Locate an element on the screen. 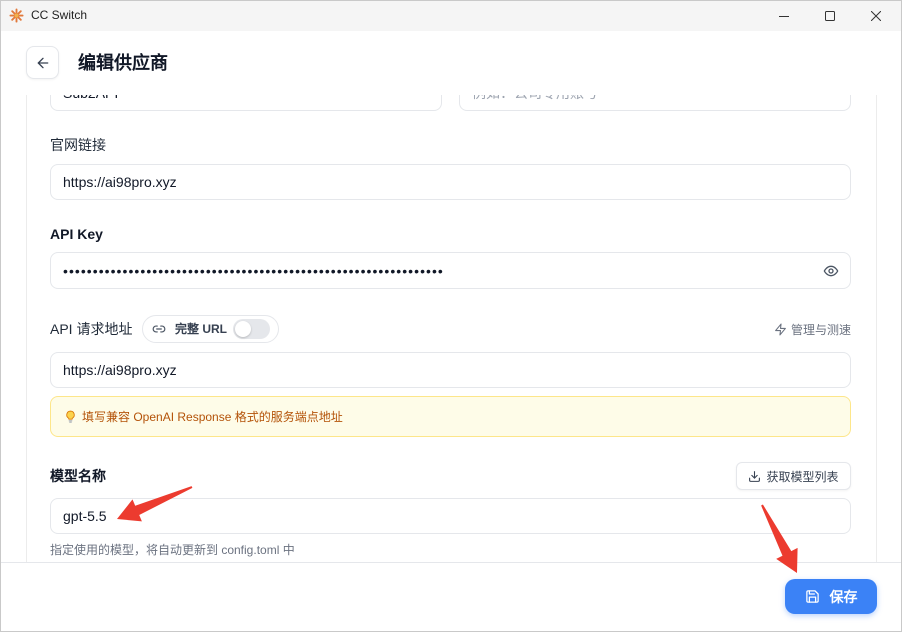  save-button: 保存 is located at coordinates (831, 596).